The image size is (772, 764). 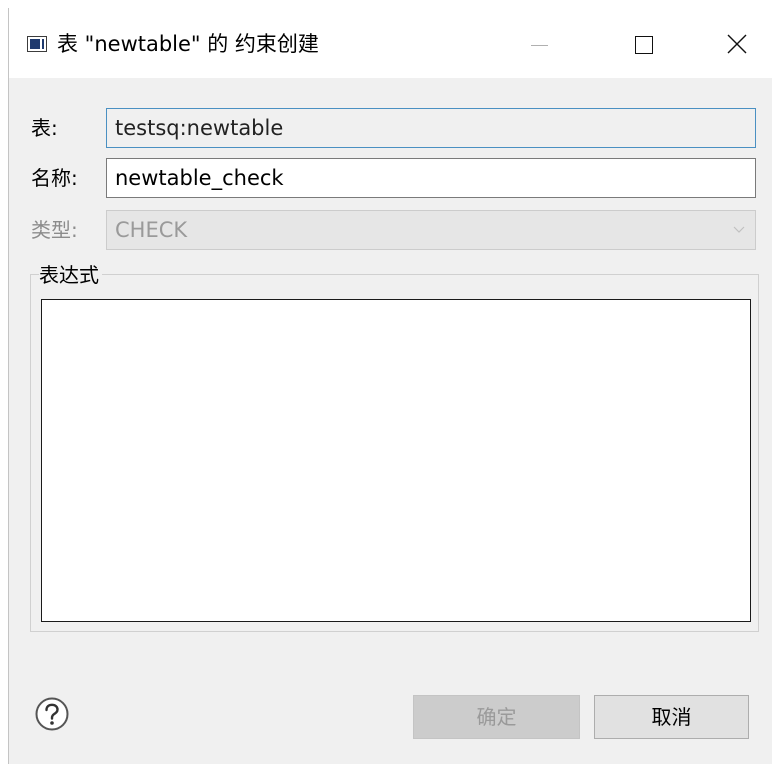 I want to click on type-select-value: CHECK, so click(x=151, y=230).